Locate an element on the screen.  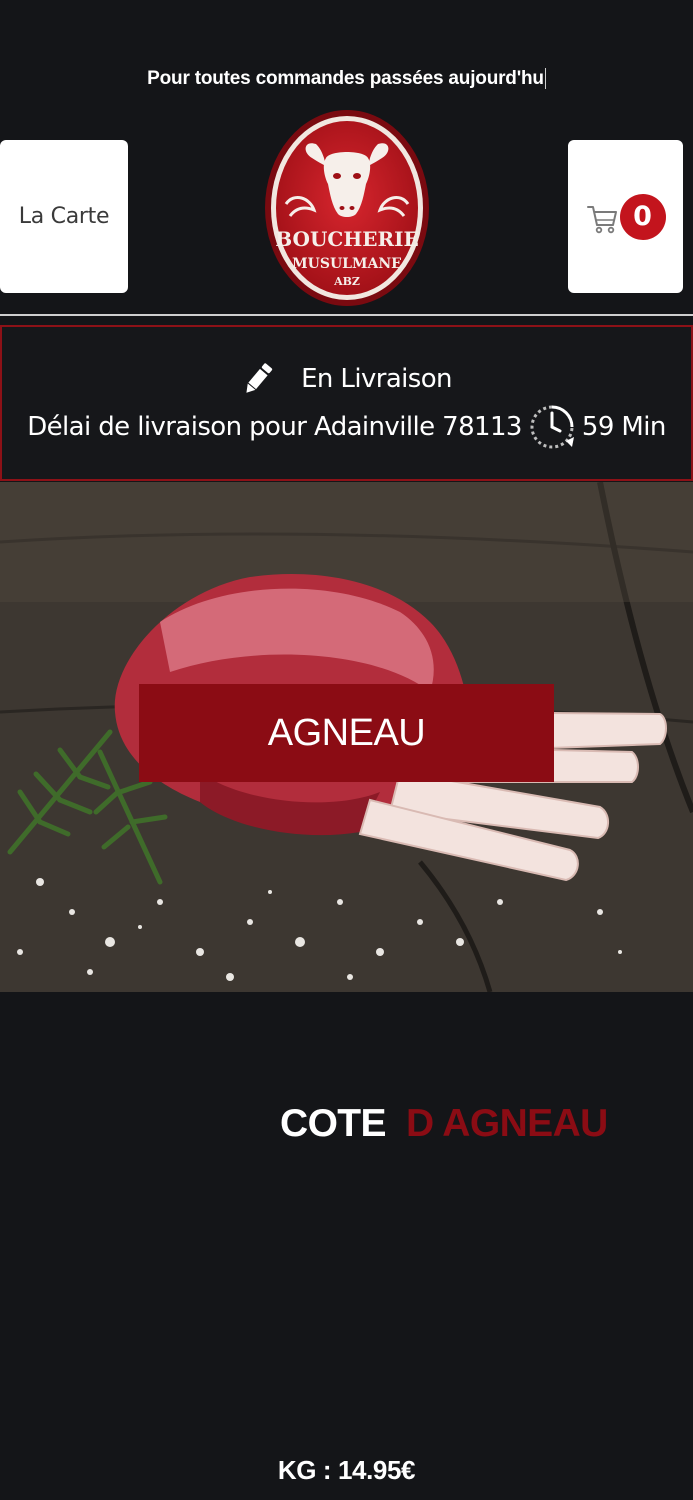
product-title-part2: D AGNEAU is located at coordinates (506, 1123).